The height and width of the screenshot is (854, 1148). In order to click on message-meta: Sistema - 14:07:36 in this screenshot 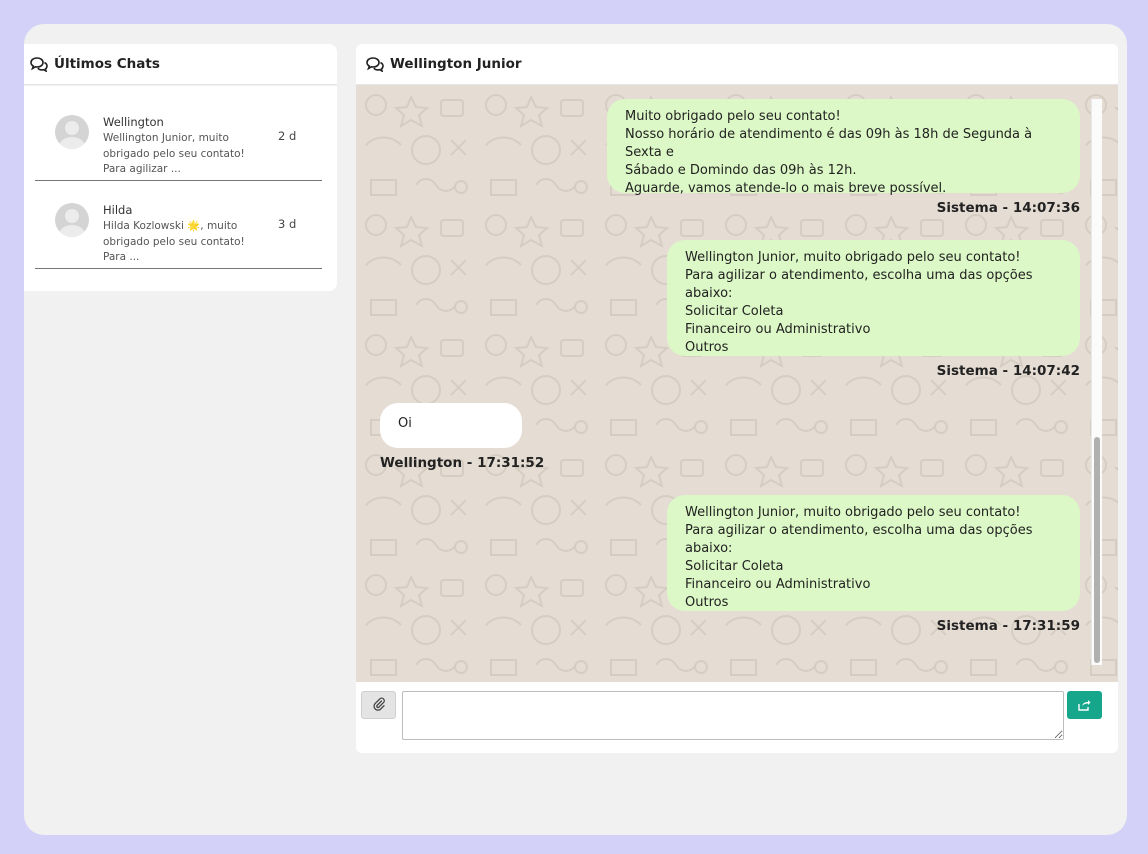, I will do `click(1008, 208)`.